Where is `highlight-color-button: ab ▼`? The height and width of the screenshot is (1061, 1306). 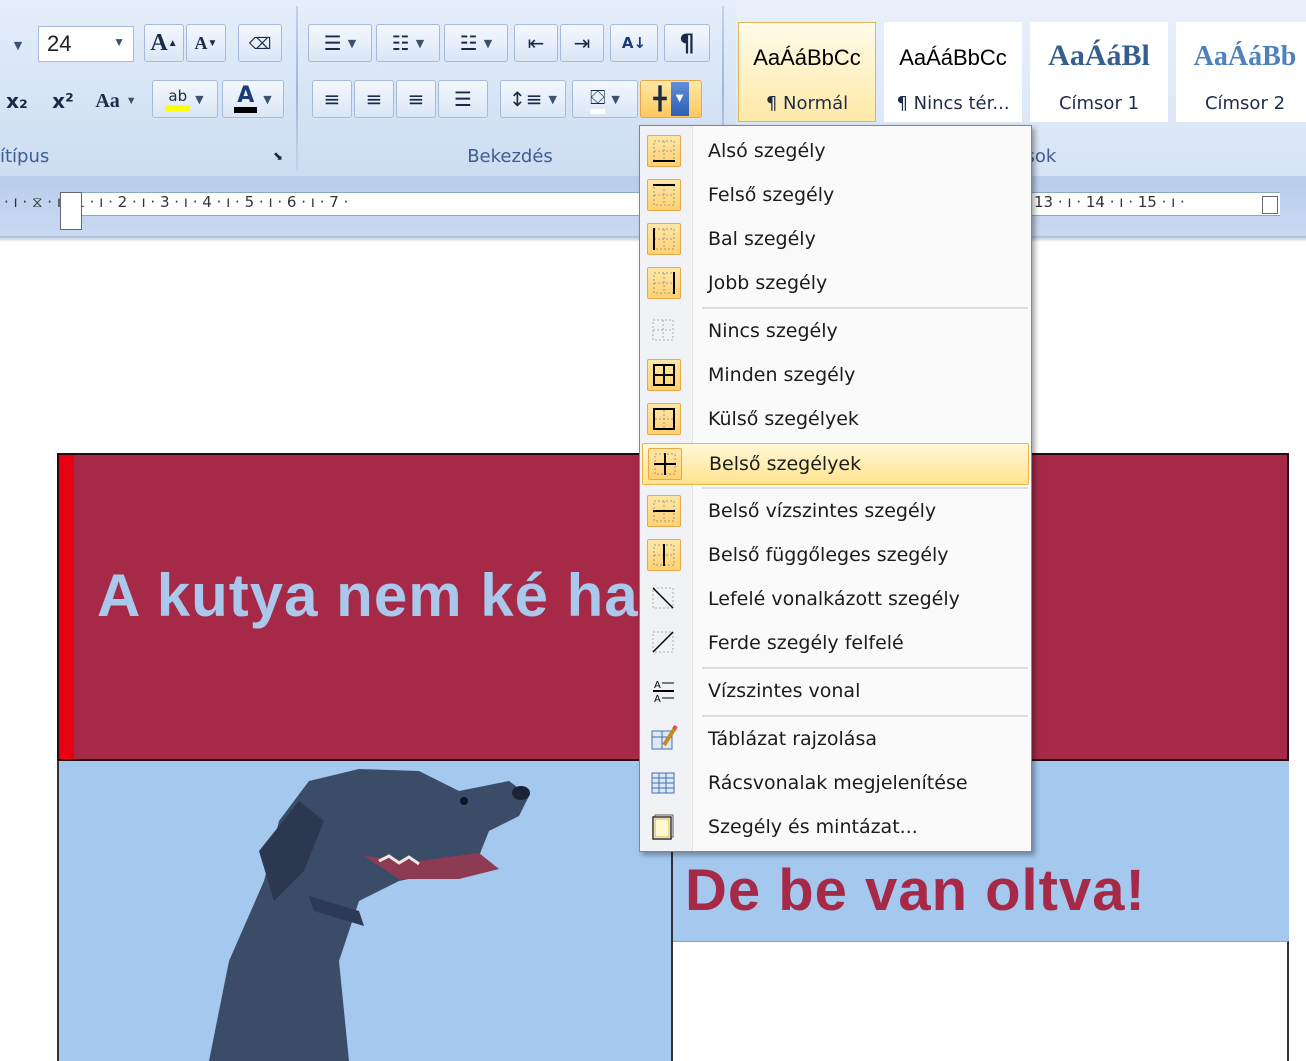 highlight-color-button: ab ▼ is located at coordinates (185, 99).